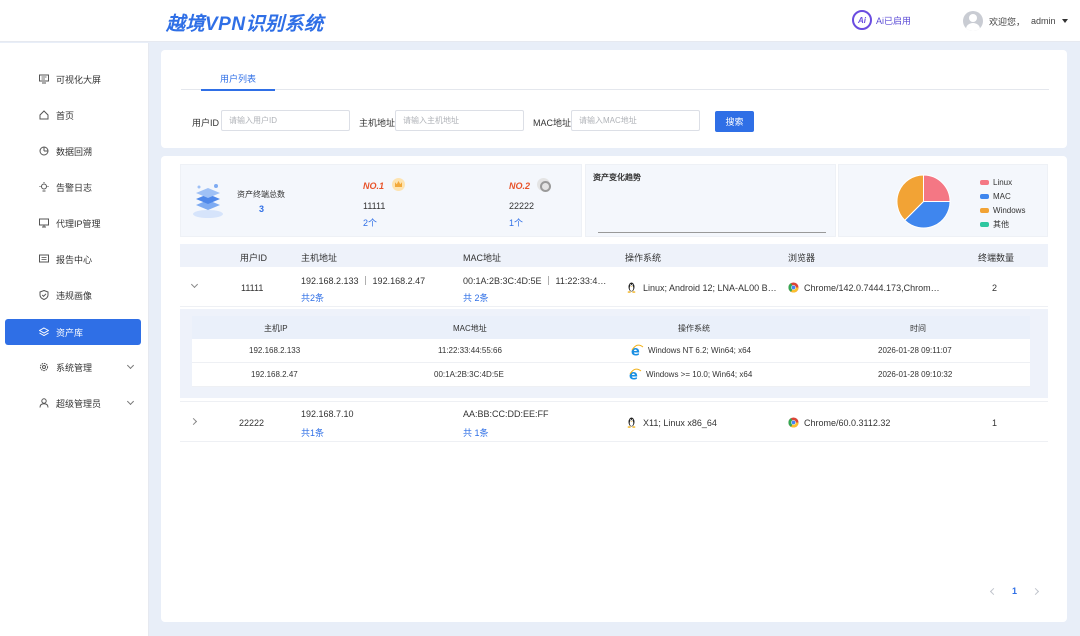 The height and width of the screenshot is (636, 1080). Describe the element at coordinates (1002, 210) in the screenshot. I see `legend-item-windows: Windows` at that location.